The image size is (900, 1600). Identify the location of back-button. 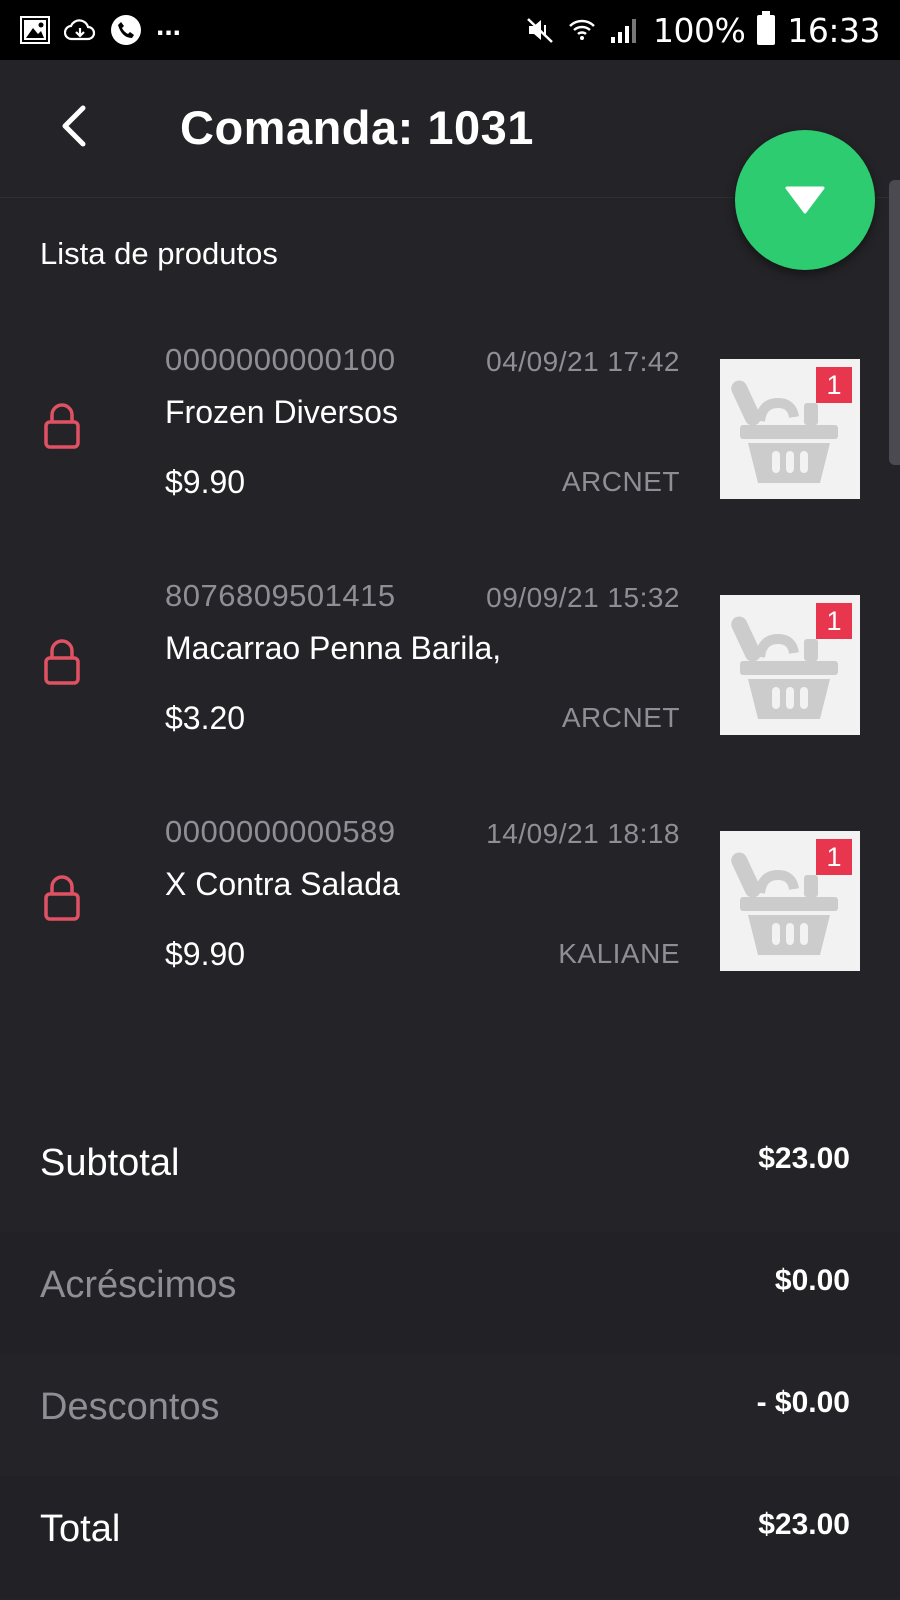
(74, 126).